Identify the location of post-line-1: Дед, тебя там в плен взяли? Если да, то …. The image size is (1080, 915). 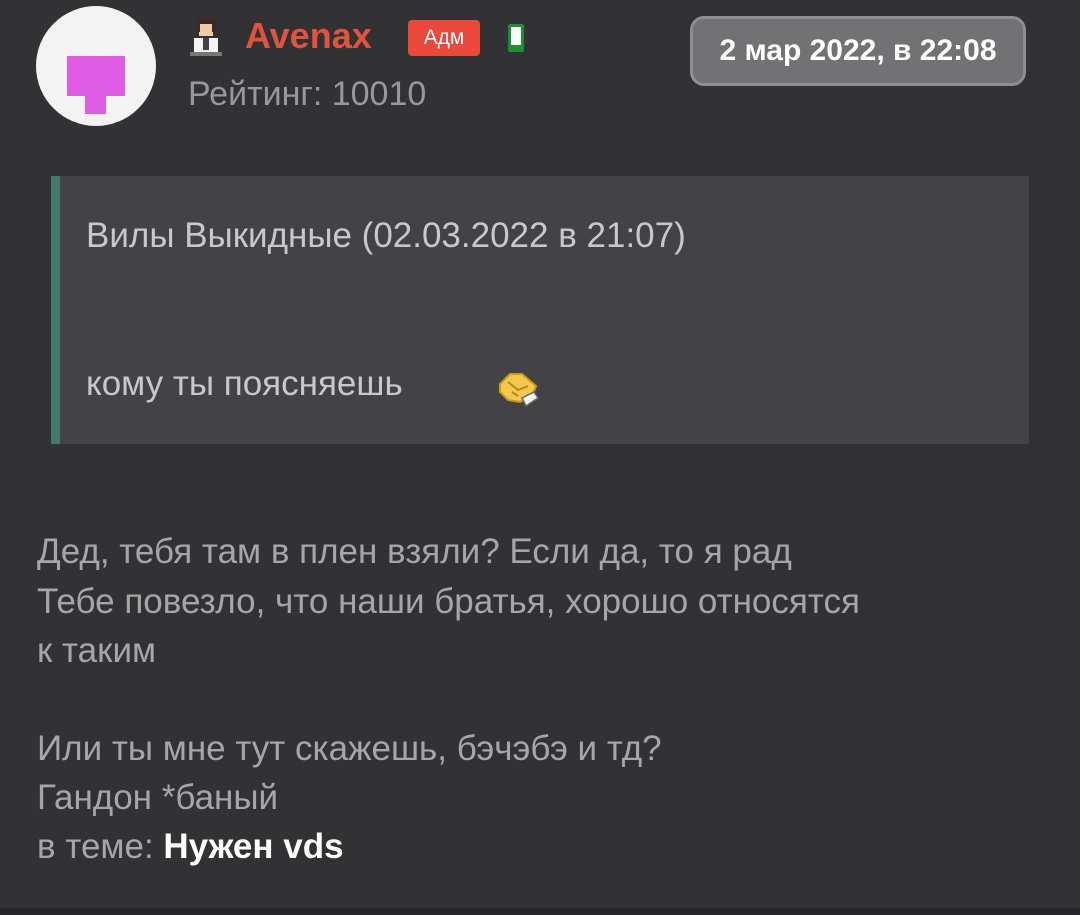
(414, 551).